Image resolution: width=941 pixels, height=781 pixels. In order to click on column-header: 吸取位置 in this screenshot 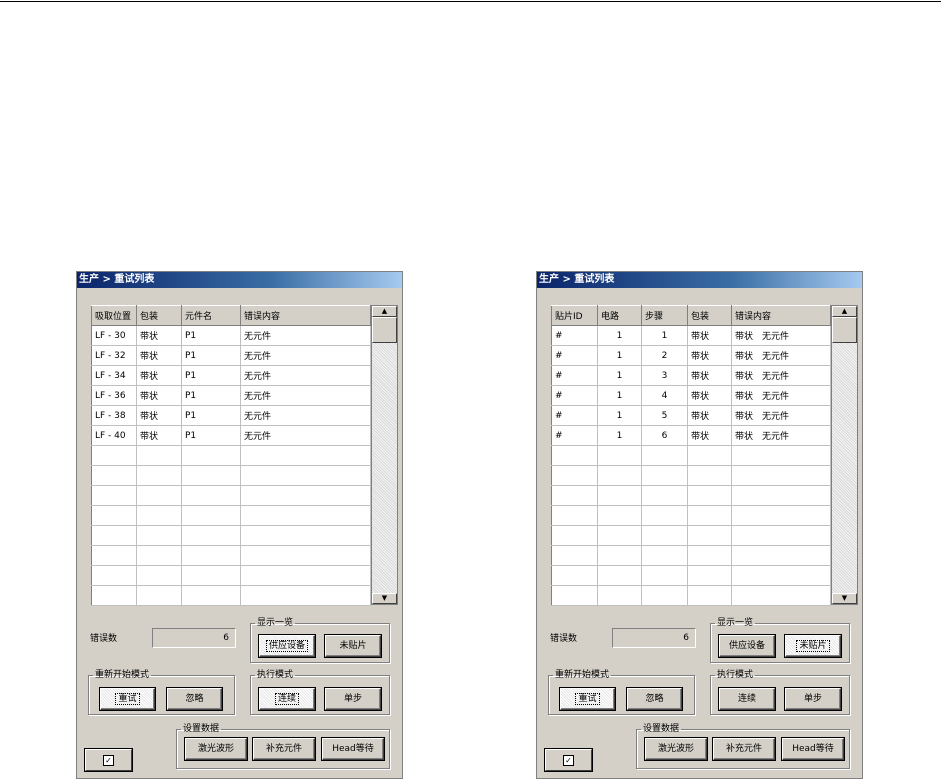, I will do `click(114, 315)`.